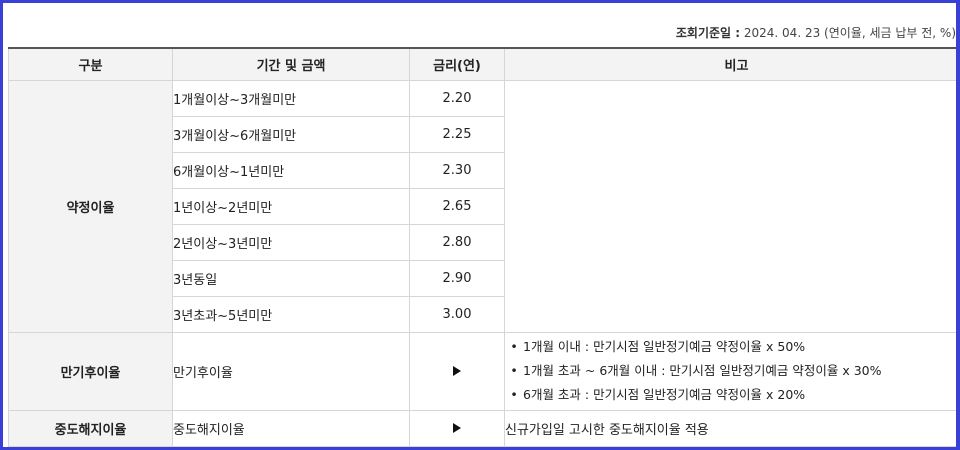 This screenshot has width=960, height=450. Describe the element at coordinates (291, 134) in the screenshot. I see `period-cell: 3개월이상~6개월미만` at that location.